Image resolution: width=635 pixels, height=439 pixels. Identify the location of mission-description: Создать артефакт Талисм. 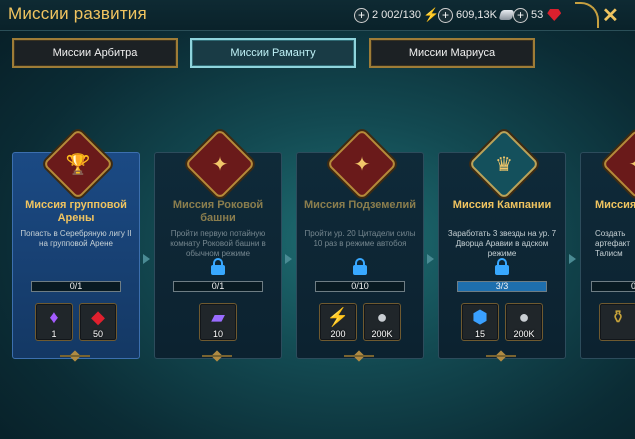
(613, 243).